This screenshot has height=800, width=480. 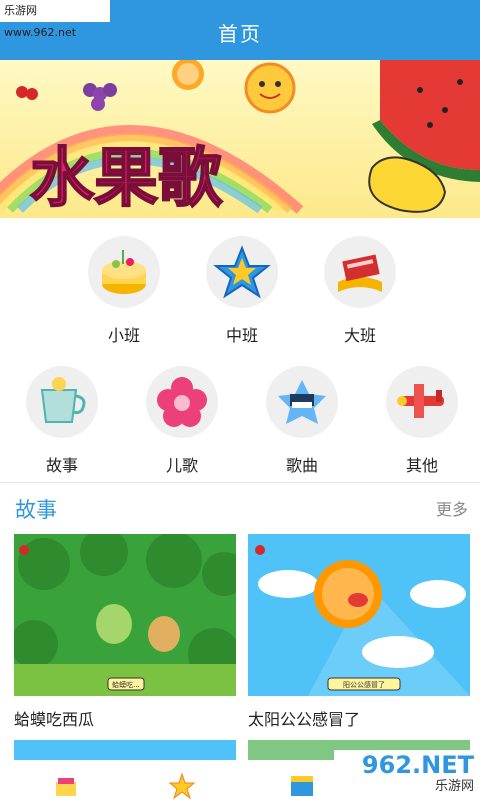 I want to click on category-songs: 歌曲, so click(x=302, y=421).